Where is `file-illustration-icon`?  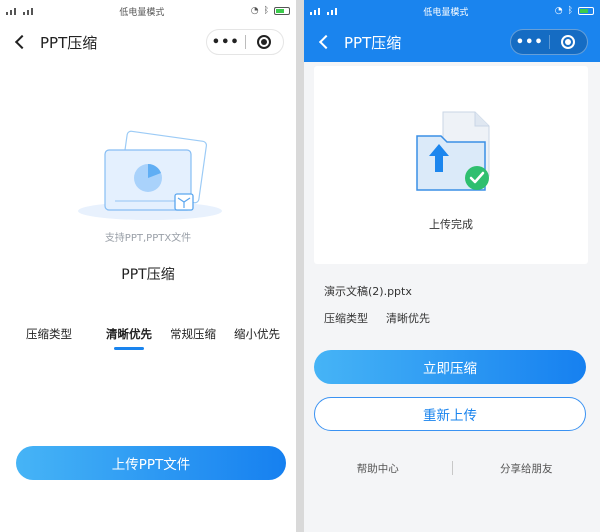 file-illustration-icon is located at coordinates (150, 175).